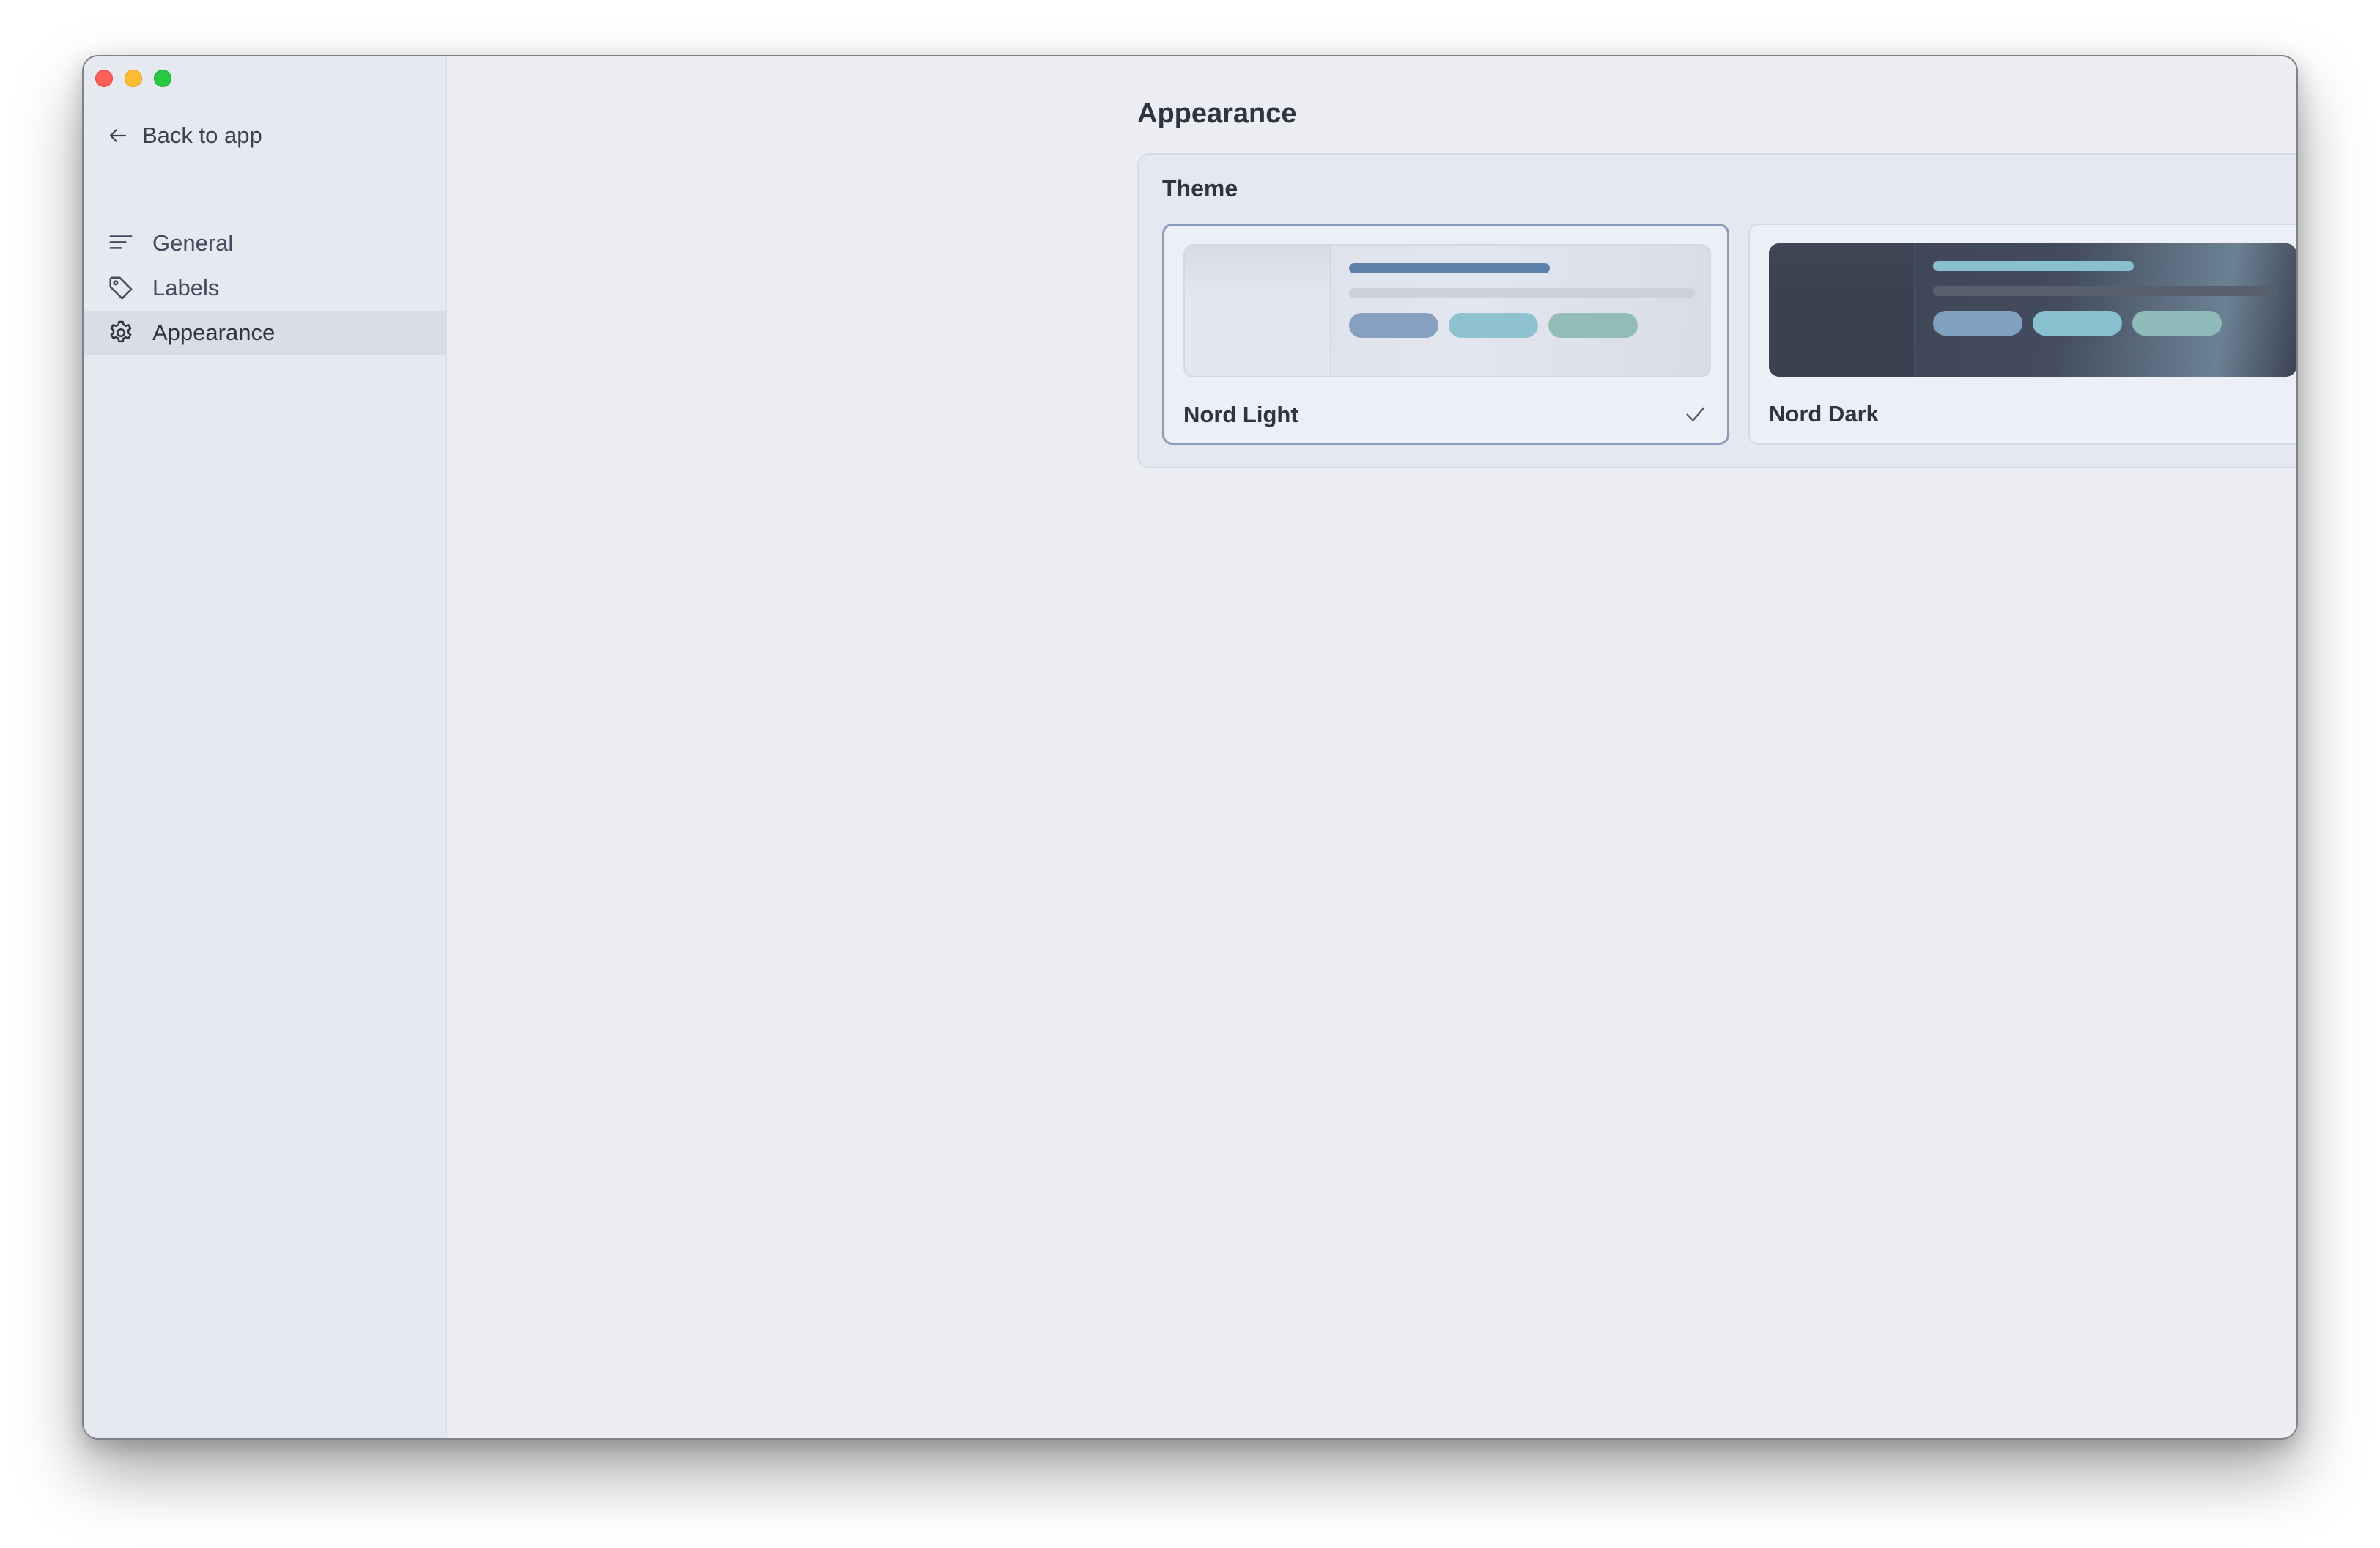  I want to click on traffic-lights, so click(133, 78).